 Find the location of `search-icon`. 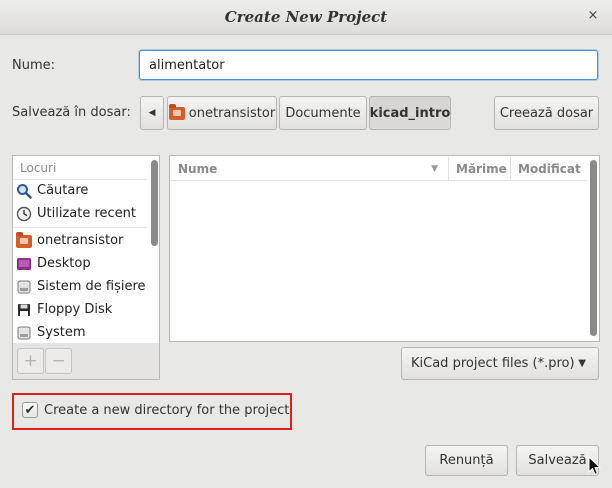

search-icon is located at coordinates (24, 191).